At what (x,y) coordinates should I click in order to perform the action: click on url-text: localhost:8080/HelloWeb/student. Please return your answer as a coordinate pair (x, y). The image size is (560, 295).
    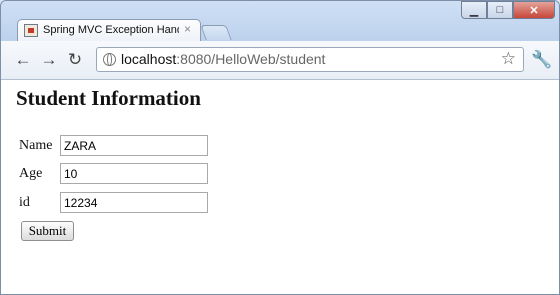
    Looking at the image, I should click on (223, 59).